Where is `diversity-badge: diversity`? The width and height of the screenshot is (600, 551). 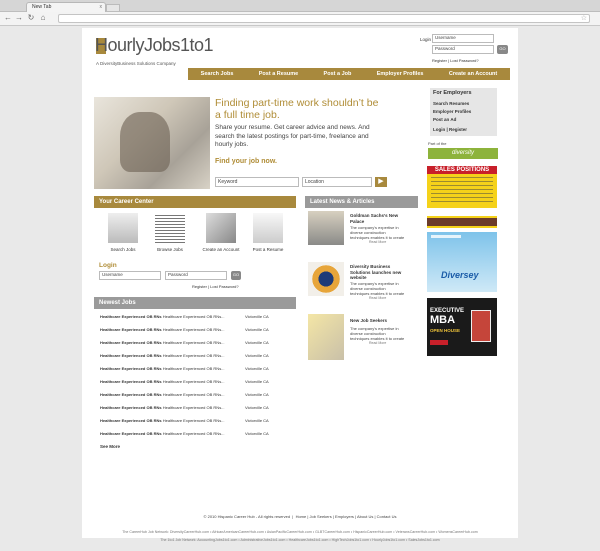 diversity-badge: diversity is located at coordinates (463, 153).